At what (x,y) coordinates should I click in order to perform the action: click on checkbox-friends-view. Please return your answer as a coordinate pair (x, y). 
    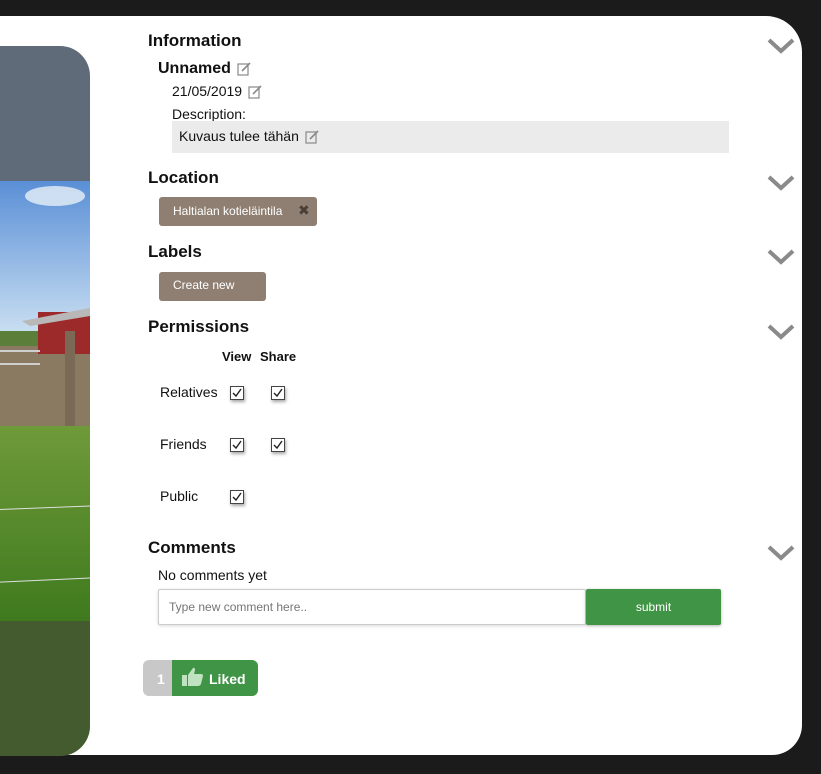
    Looking at the image, I should click on (237, 445).